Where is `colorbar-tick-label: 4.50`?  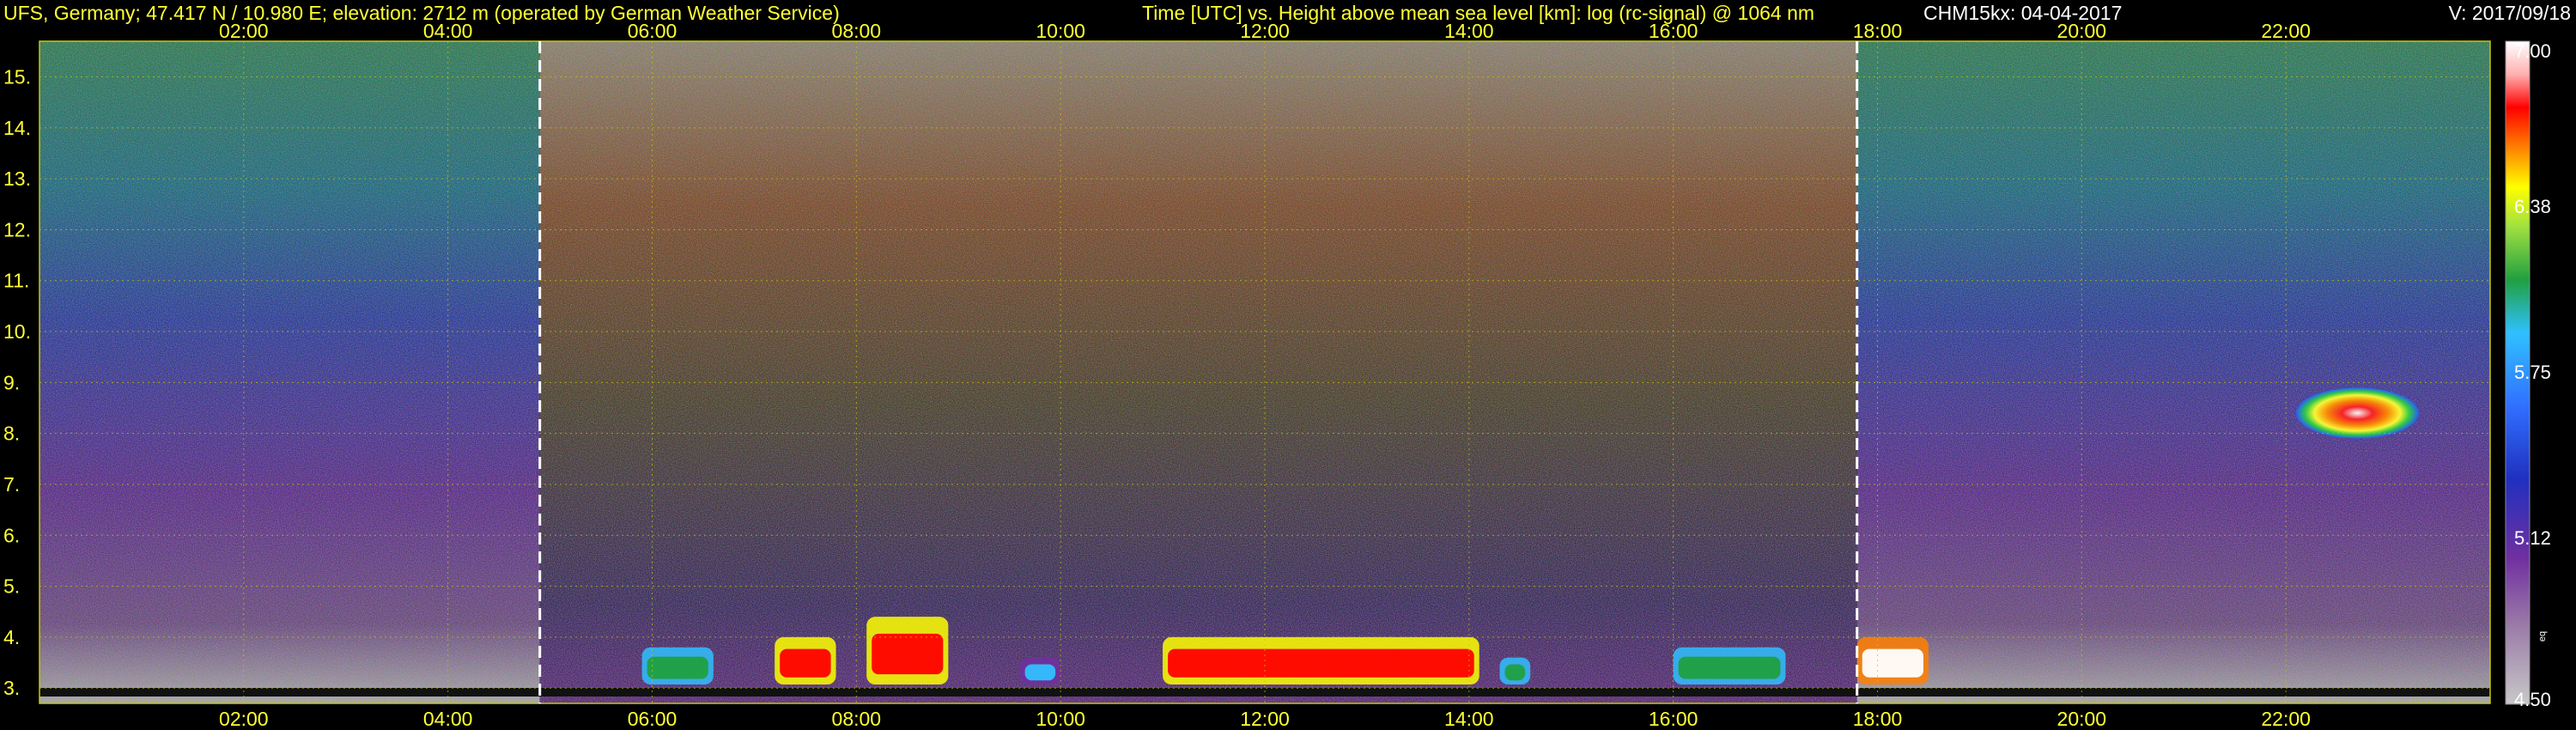
colorbar-tick-label: 4.50 is located at coordinates (2532, 699).